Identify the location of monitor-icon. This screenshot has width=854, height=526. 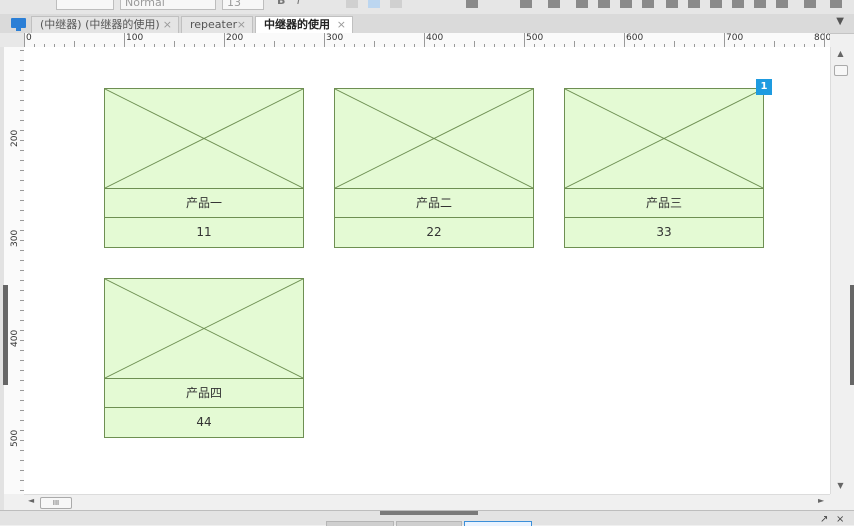
(18, 24).